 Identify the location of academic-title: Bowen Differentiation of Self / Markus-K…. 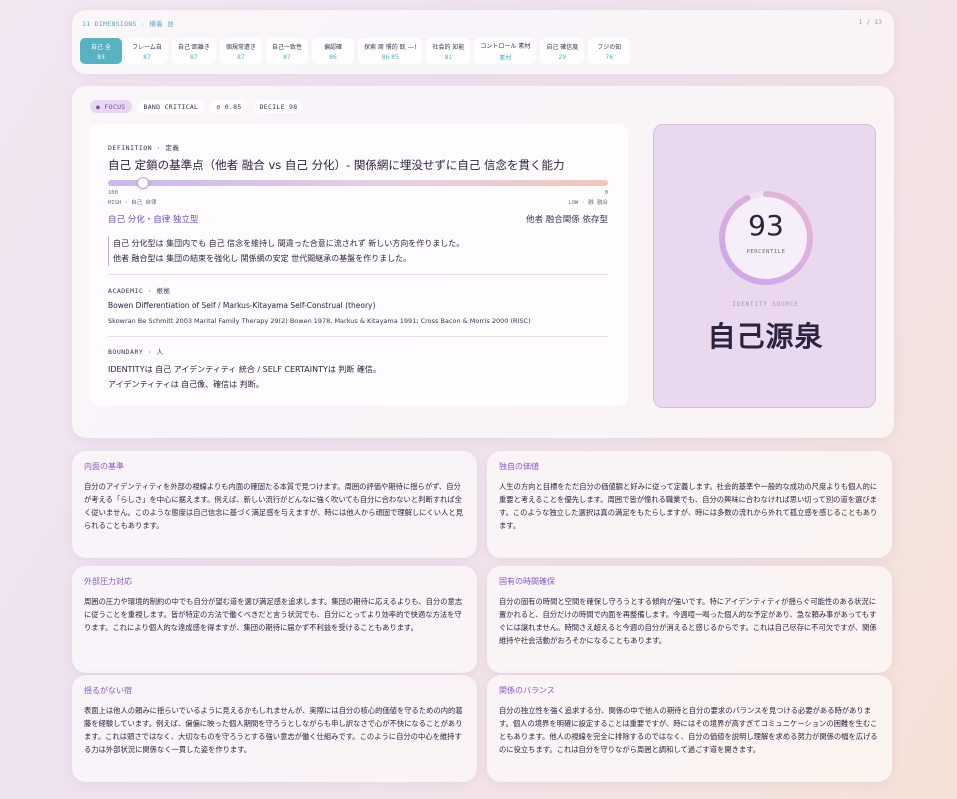
(242, 305).